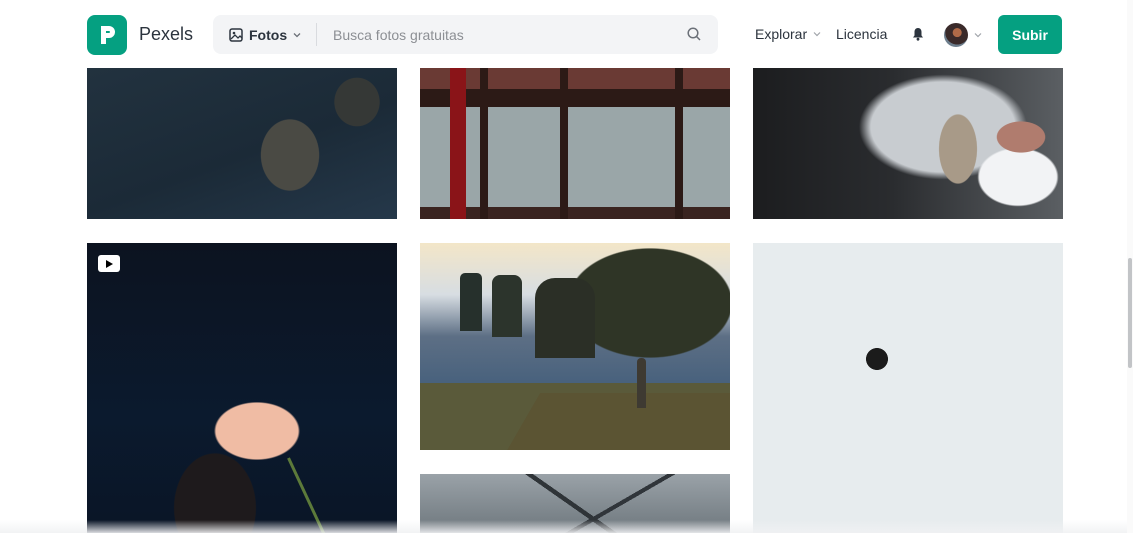 The image size is (1133, 533). I want to click on bottom-fade, so click(566, 526).